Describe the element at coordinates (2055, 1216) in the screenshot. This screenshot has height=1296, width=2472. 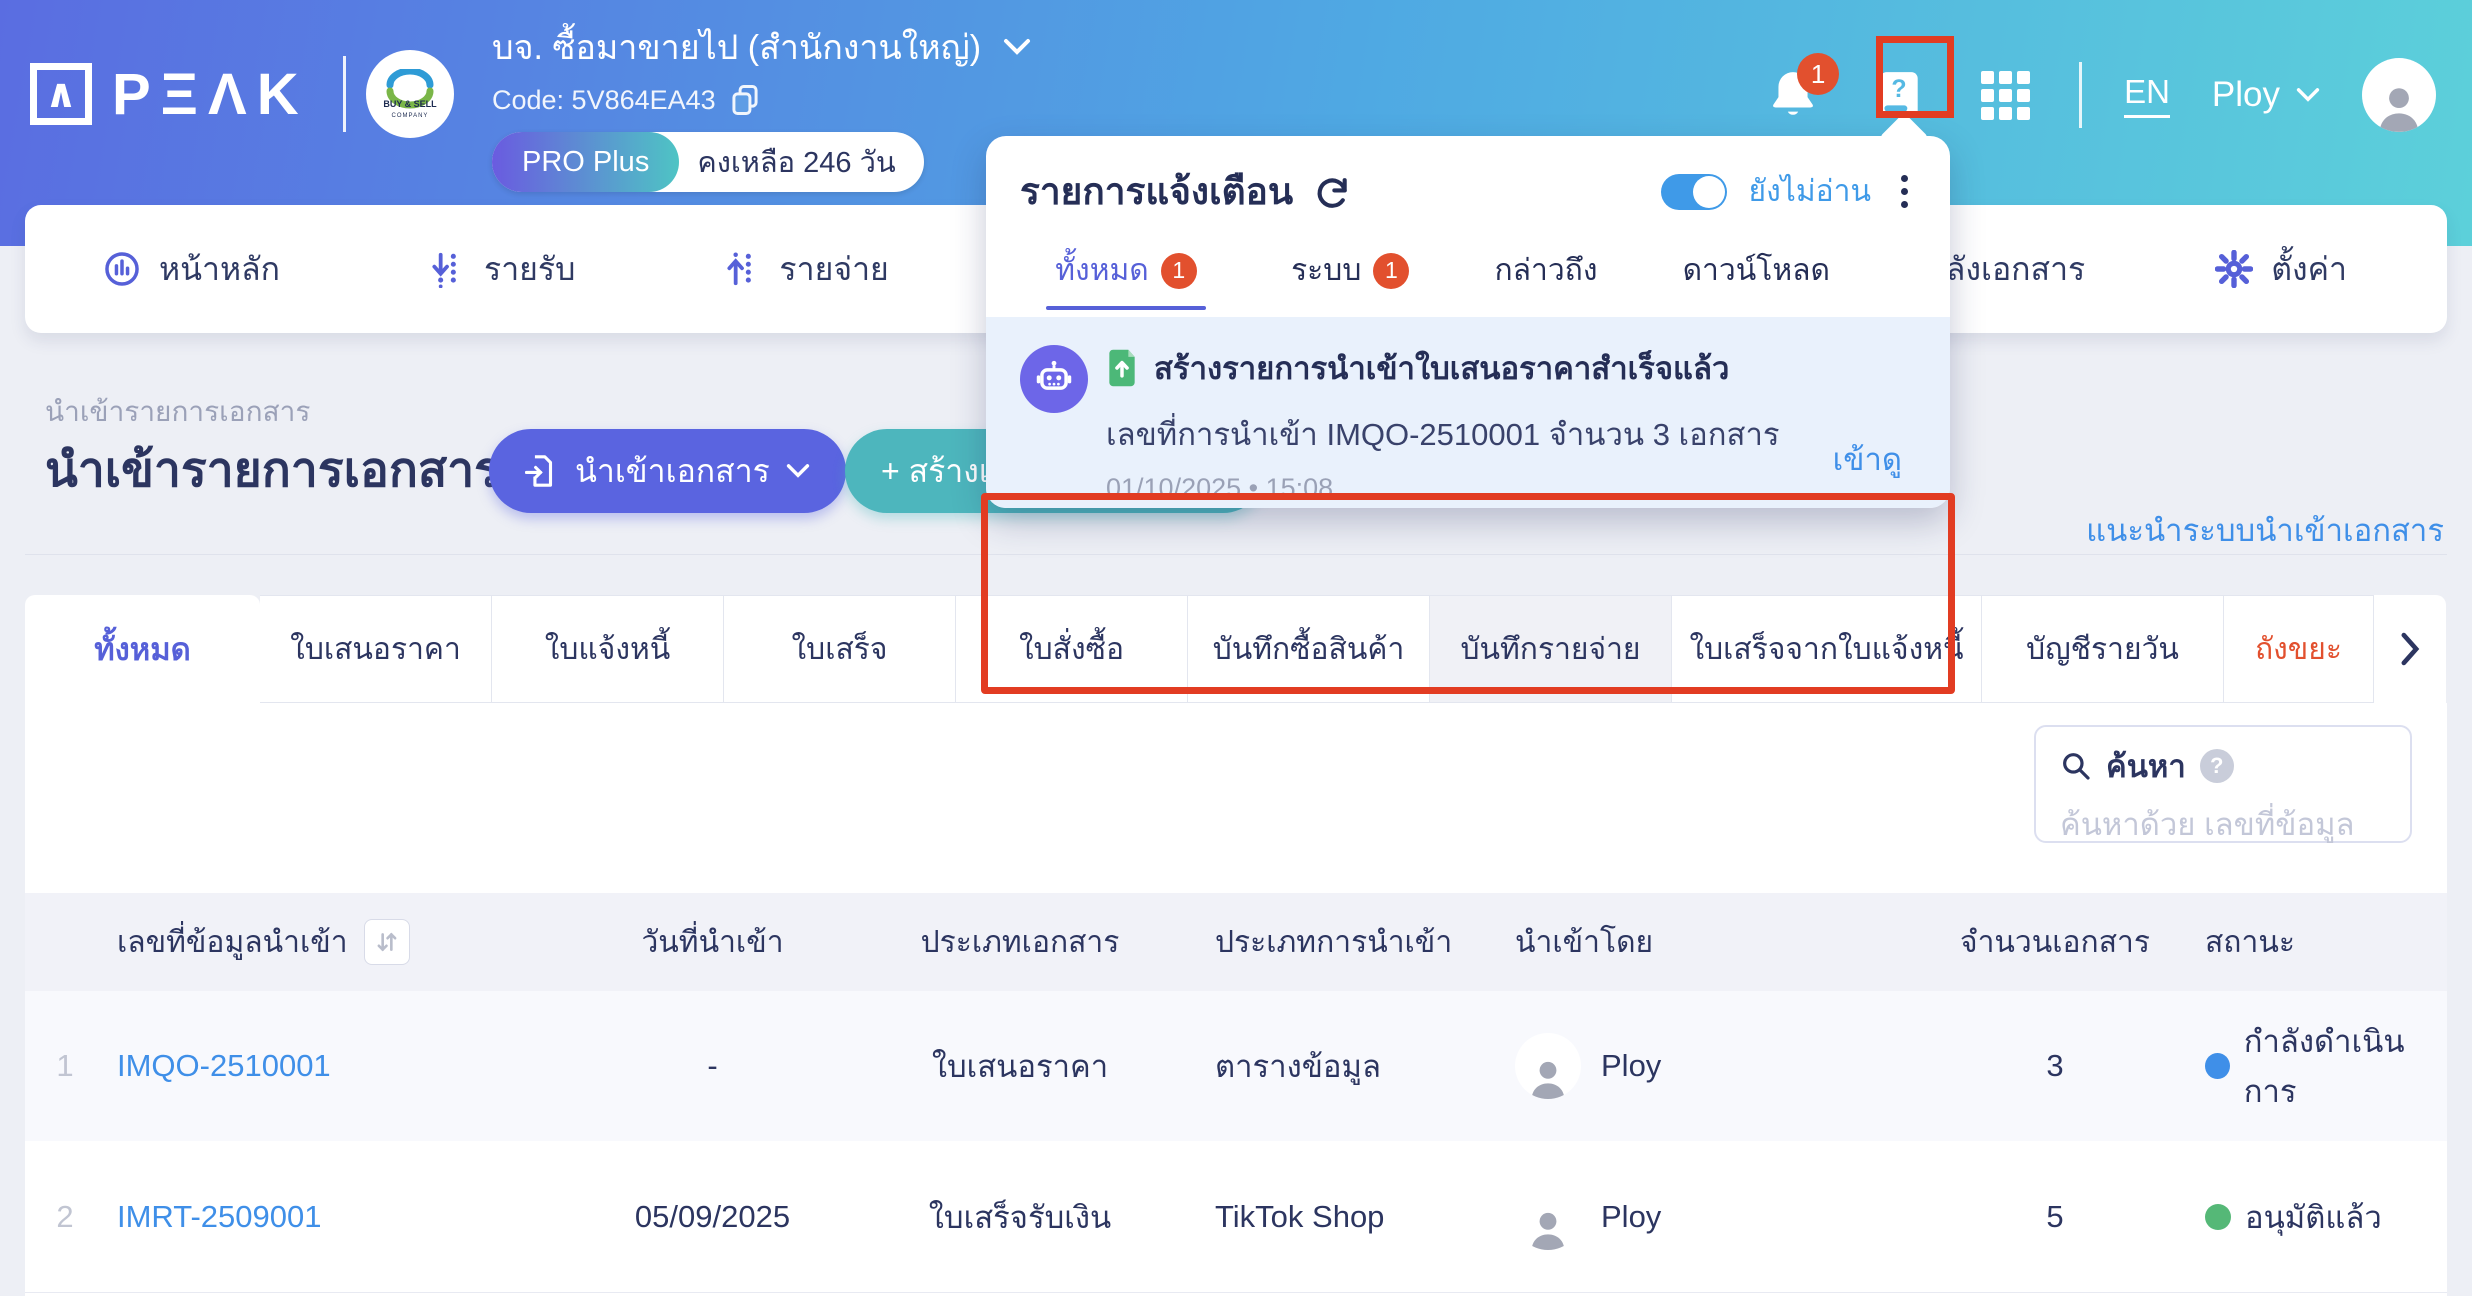
I see `doc-count: 5` at that location.